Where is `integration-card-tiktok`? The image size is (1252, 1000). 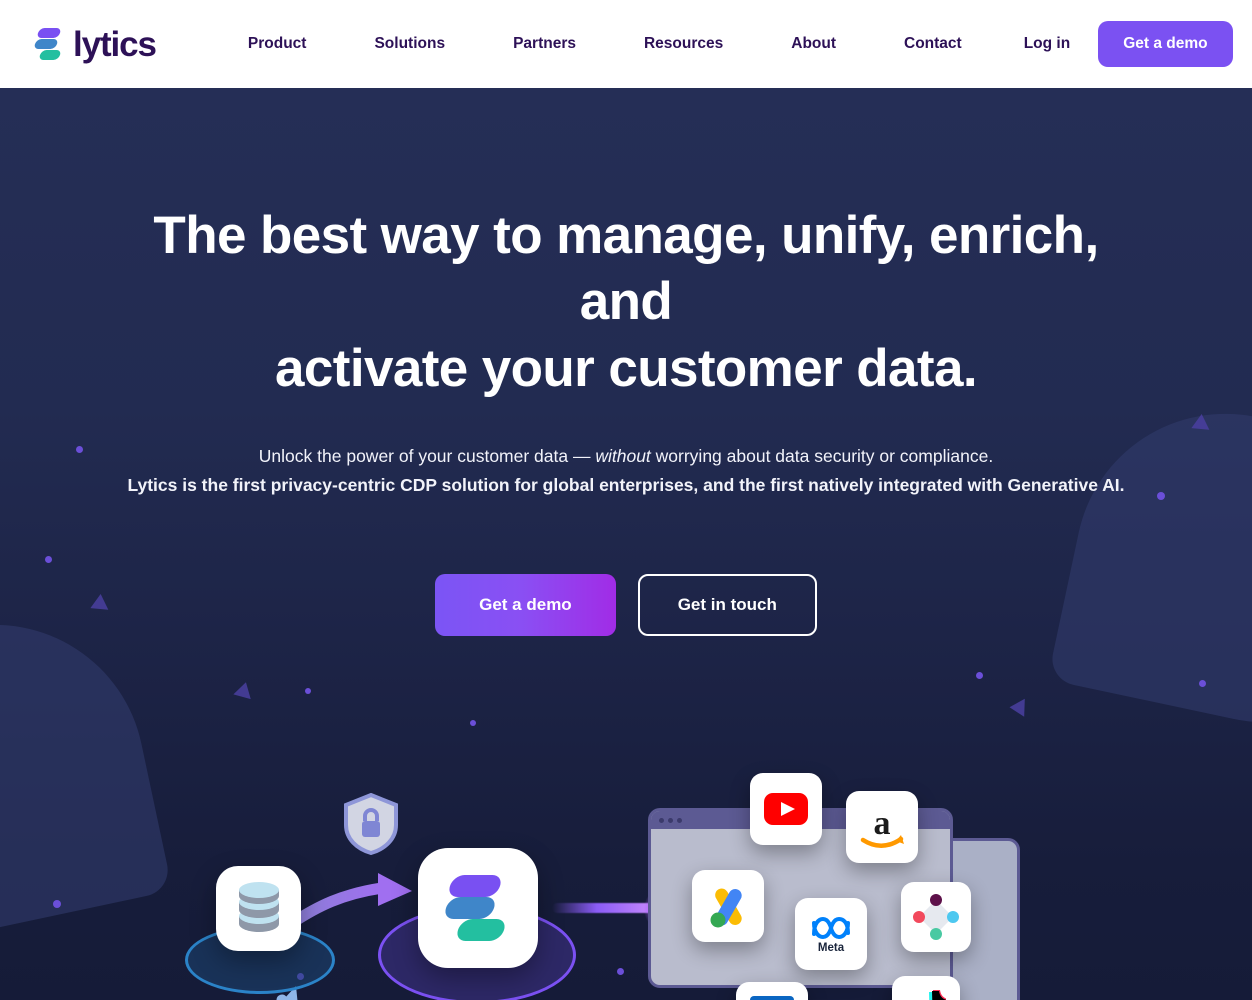 integration-card-tiktok is located at coordinates (926, 988).